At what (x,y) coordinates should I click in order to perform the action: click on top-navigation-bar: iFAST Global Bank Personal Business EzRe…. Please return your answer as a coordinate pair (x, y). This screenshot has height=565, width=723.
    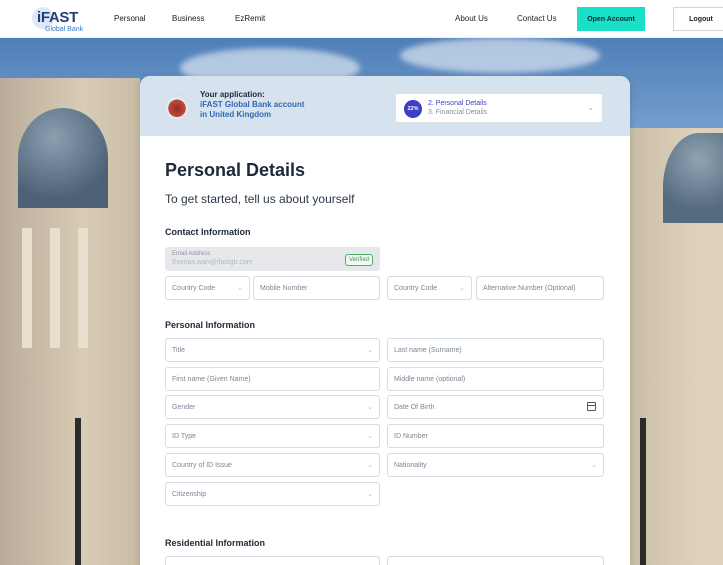
    Looking at the image, I should click on (361, 19).